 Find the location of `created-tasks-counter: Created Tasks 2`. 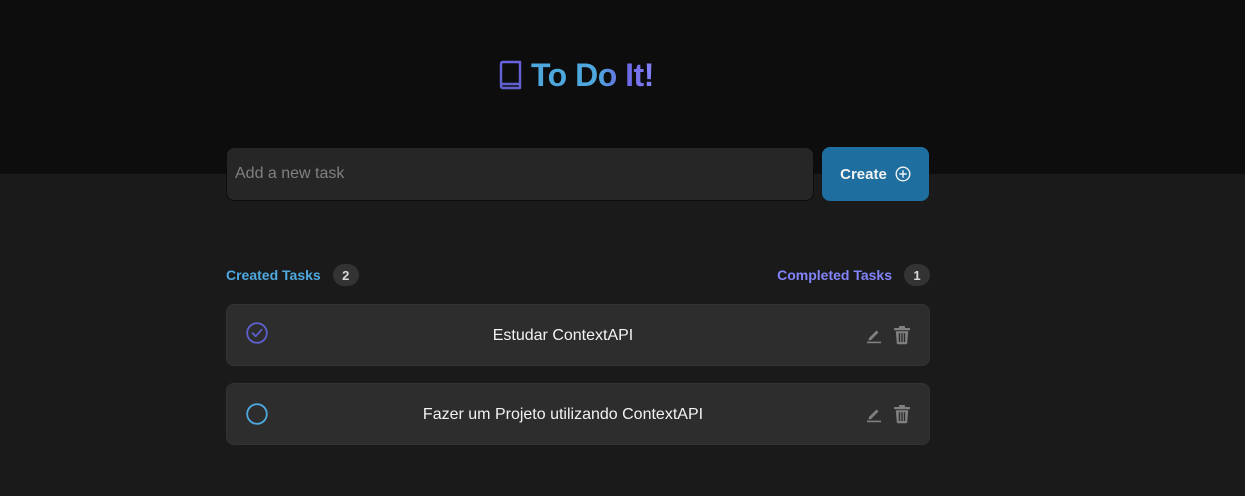

created-tasks-counter: Created Tasks 2 is located at coordinates (292, 275).